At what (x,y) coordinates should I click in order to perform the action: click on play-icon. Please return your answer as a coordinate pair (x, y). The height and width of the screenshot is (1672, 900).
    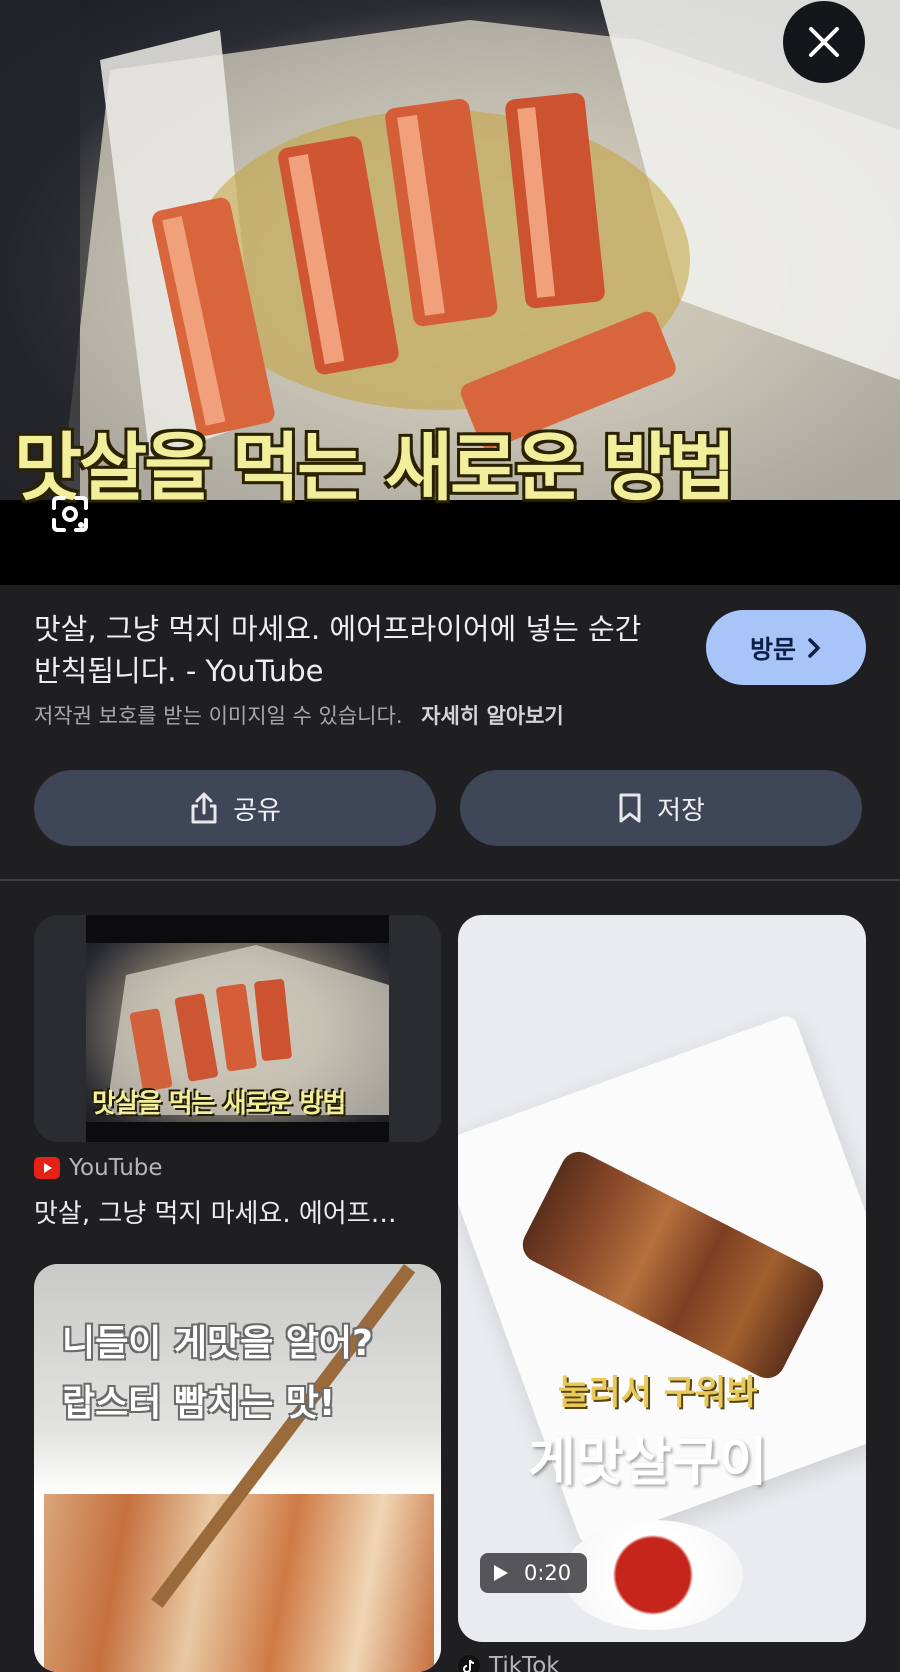
    Looking at the image, I should click on (501, 1573).